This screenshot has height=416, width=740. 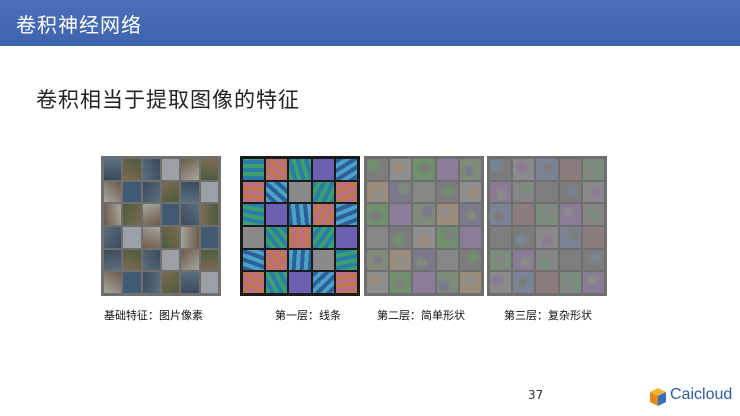 What do you see at coordinates (658, 397) in the screenshot?
I see `cube-logo-icon` at bounding box center [658, 397].